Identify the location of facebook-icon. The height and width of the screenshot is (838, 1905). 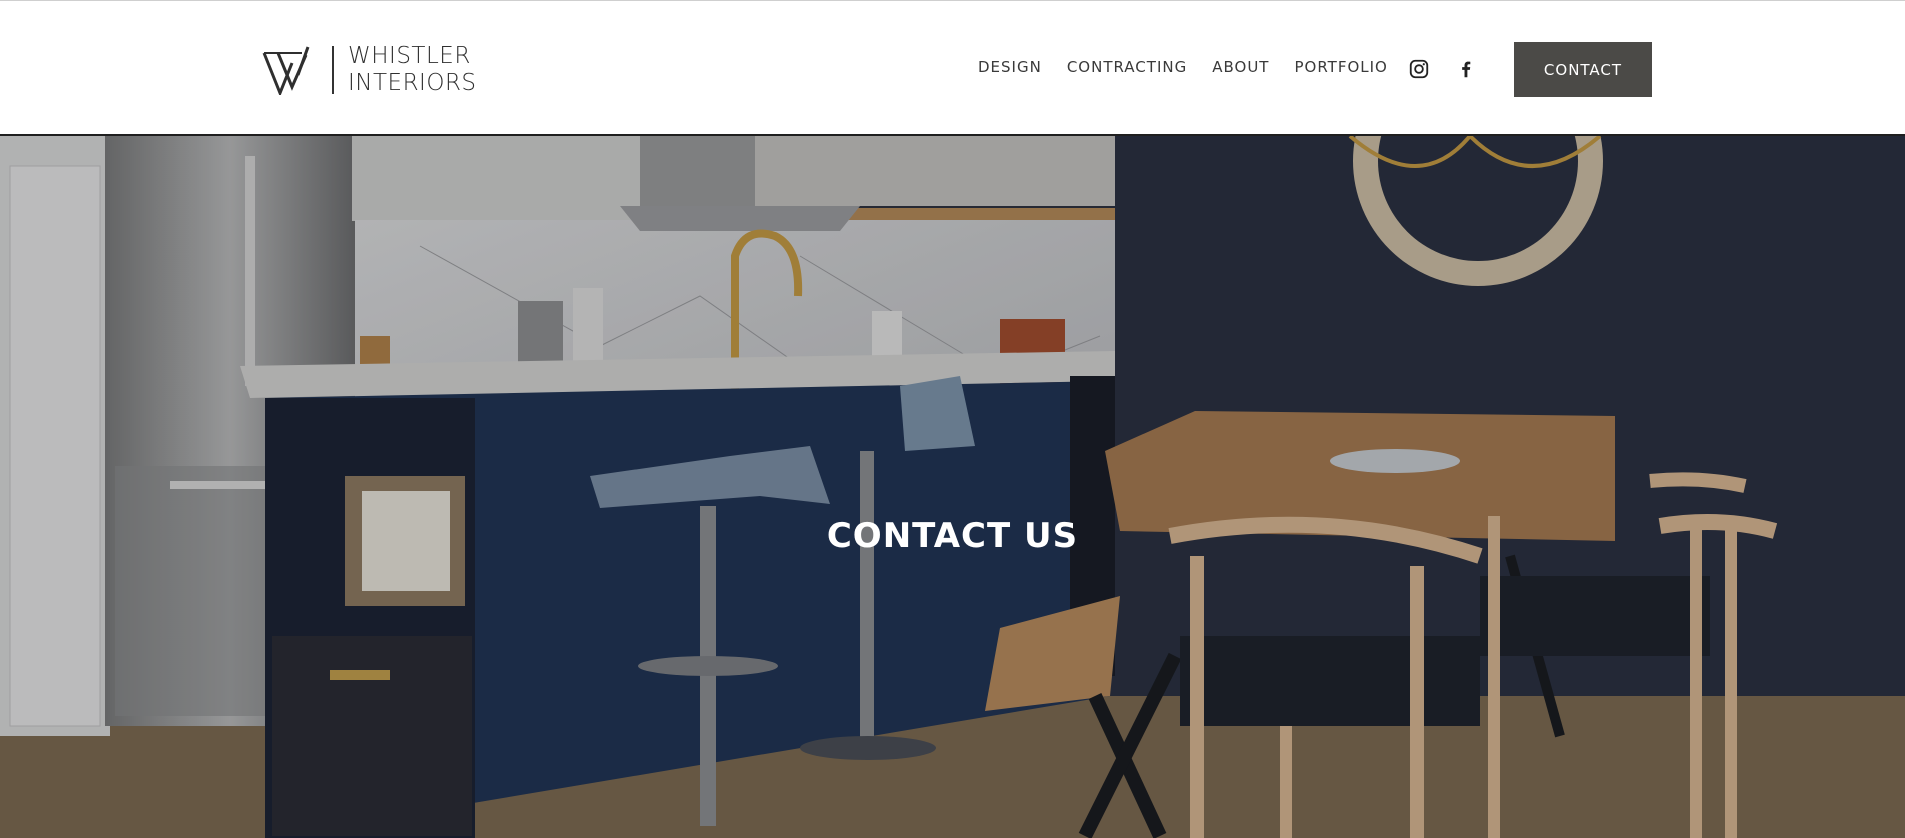
(1466, 69).